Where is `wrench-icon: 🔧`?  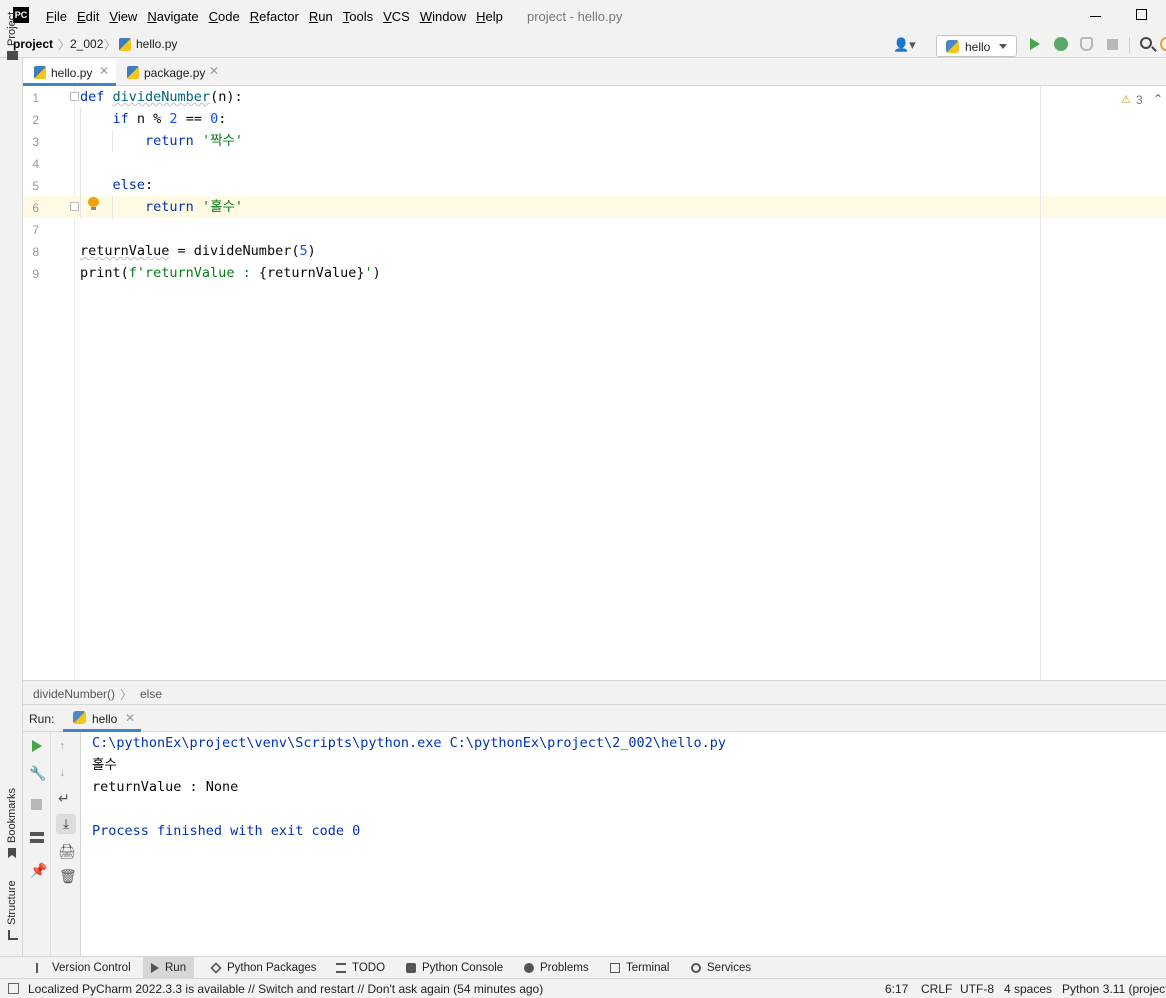
wrench-icon: 🔧 is located at coordinates (37, 773).